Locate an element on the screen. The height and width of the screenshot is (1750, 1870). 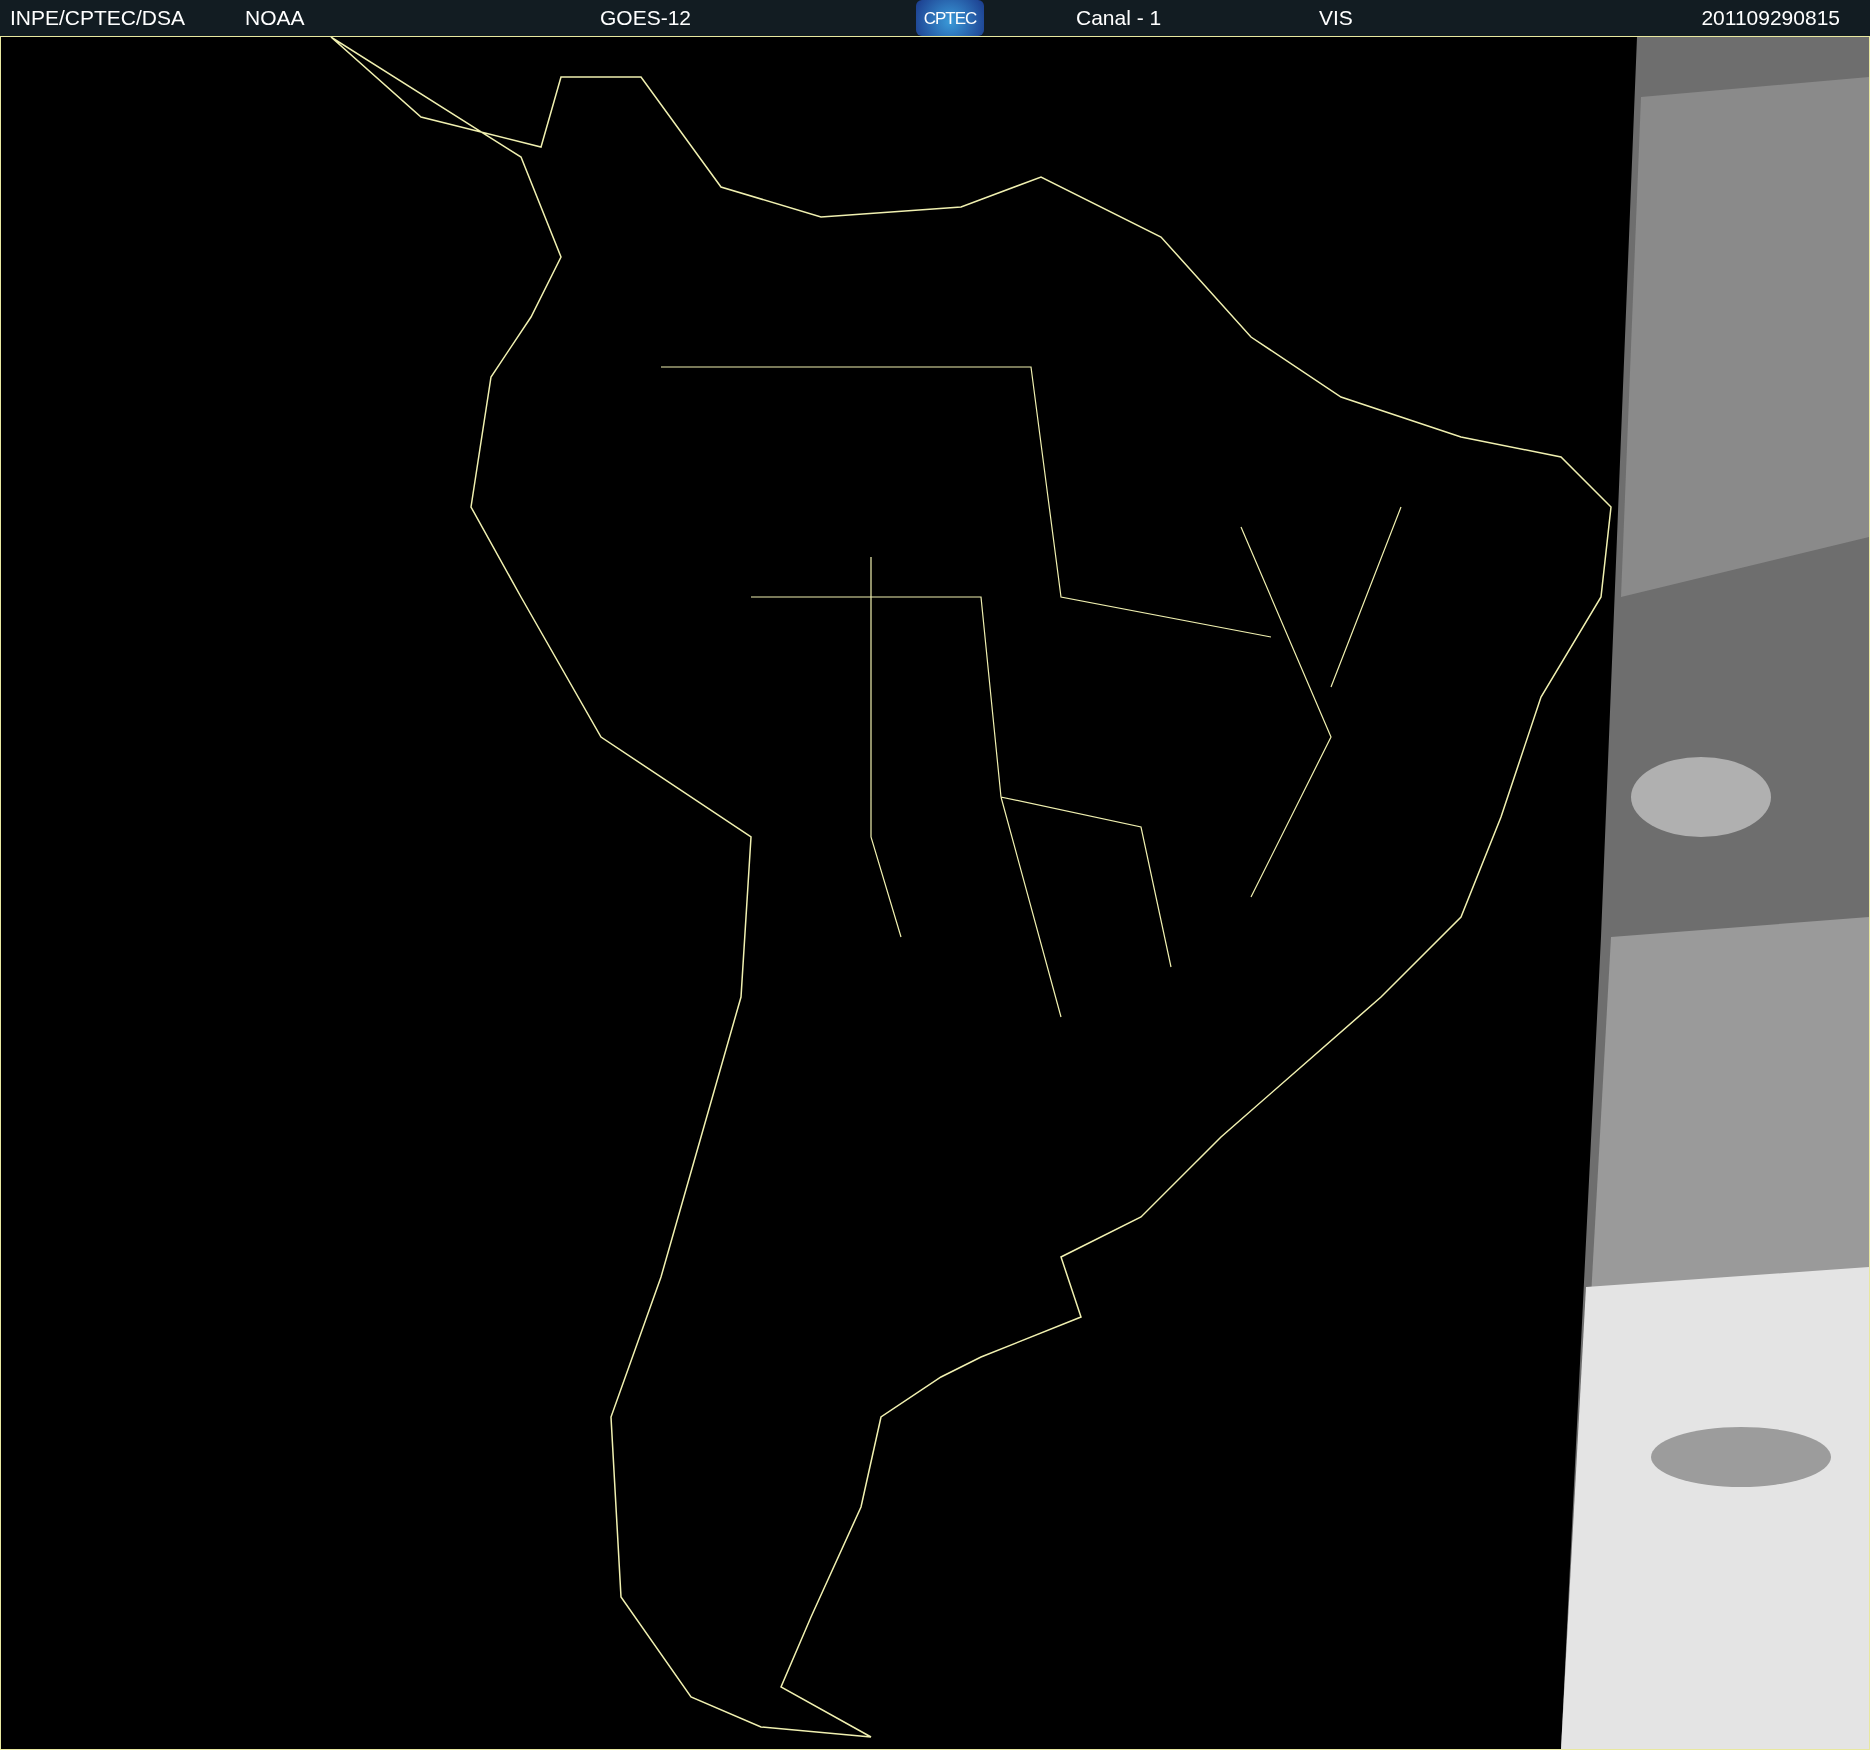
logo-text: CPTEC is located at coordinates (950, 18).